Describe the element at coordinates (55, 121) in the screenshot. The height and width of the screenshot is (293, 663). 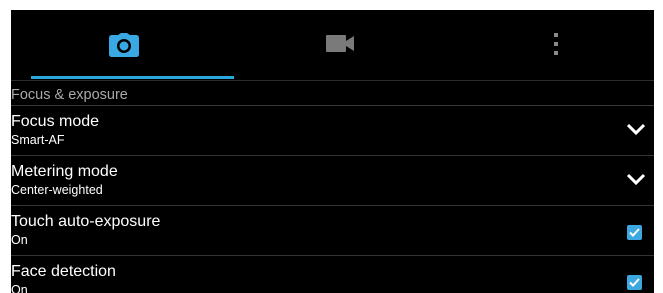
I see `setting-title: Focus mode` at that location.